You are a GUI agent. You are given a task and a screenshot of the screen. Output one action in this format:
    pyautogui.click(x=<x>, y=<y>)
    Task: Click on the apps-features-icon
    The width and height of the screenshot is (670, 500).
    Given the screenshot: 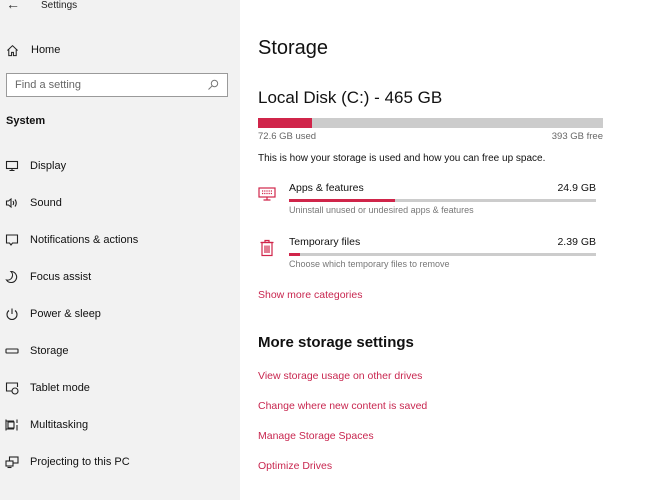 What is the action you would take?
    pyautogui.click(x=267, y=194)
    